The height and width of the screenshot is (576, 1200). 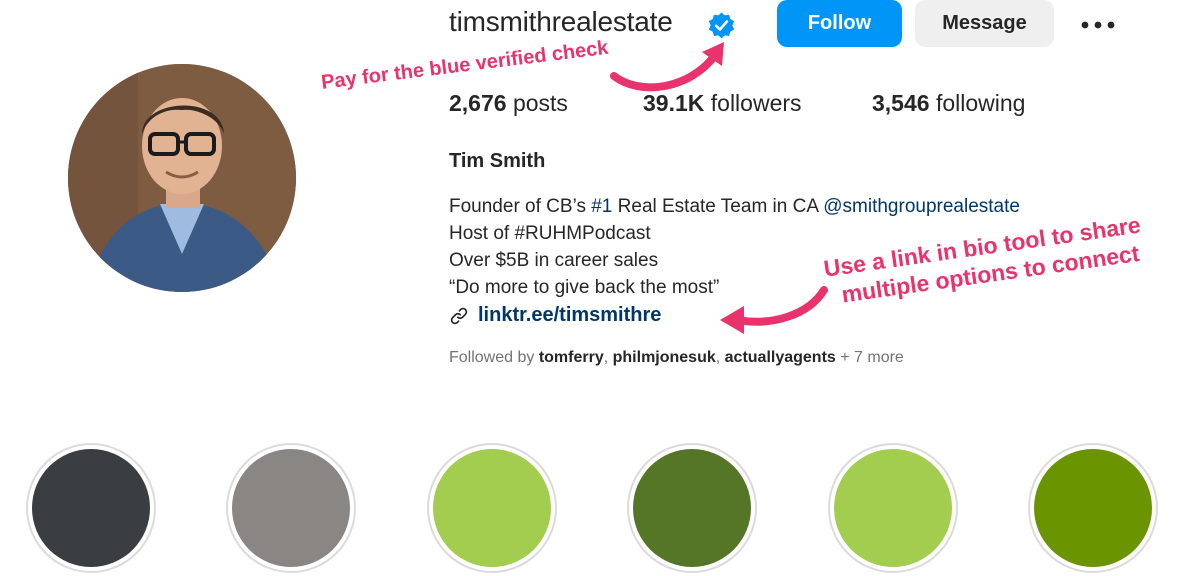 I want to click on bio-hashtag-link: #1, so click(x=601, y=206).